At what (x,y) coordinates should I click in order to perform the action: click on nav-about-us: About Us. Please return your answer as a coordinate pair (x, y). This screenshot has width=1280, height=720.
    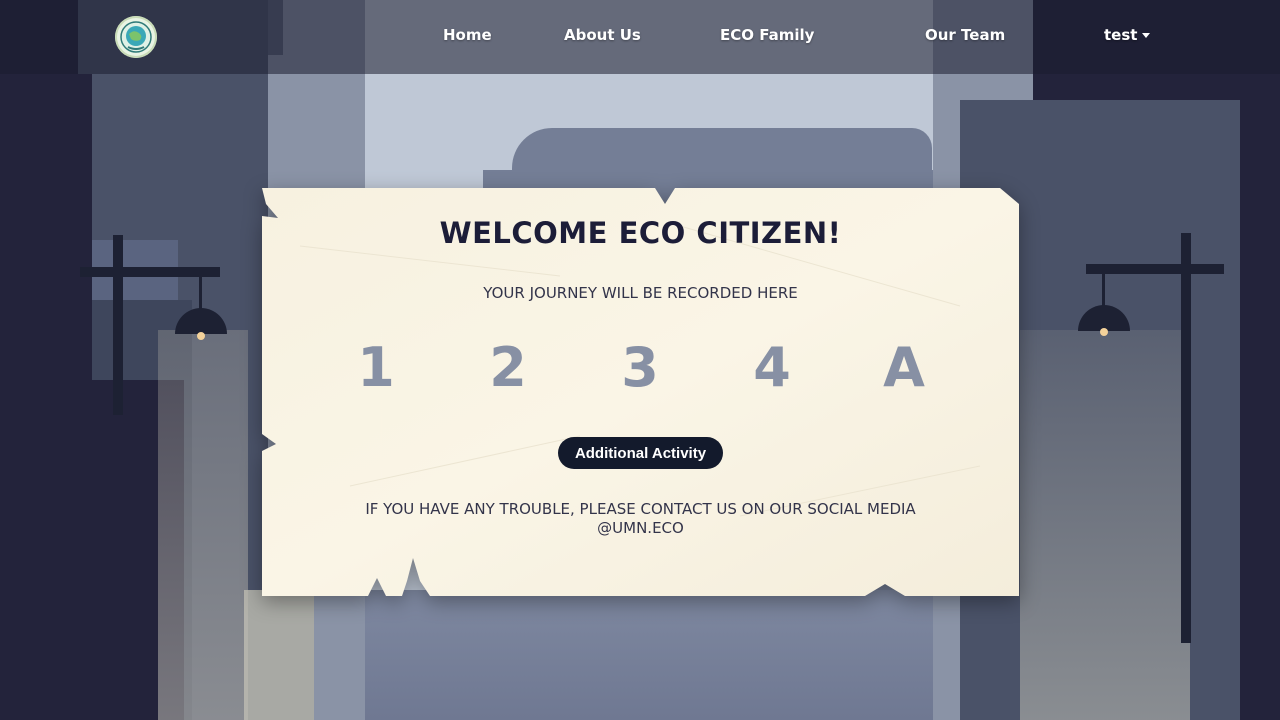
    Looking at the image, I should click on (602, 35).